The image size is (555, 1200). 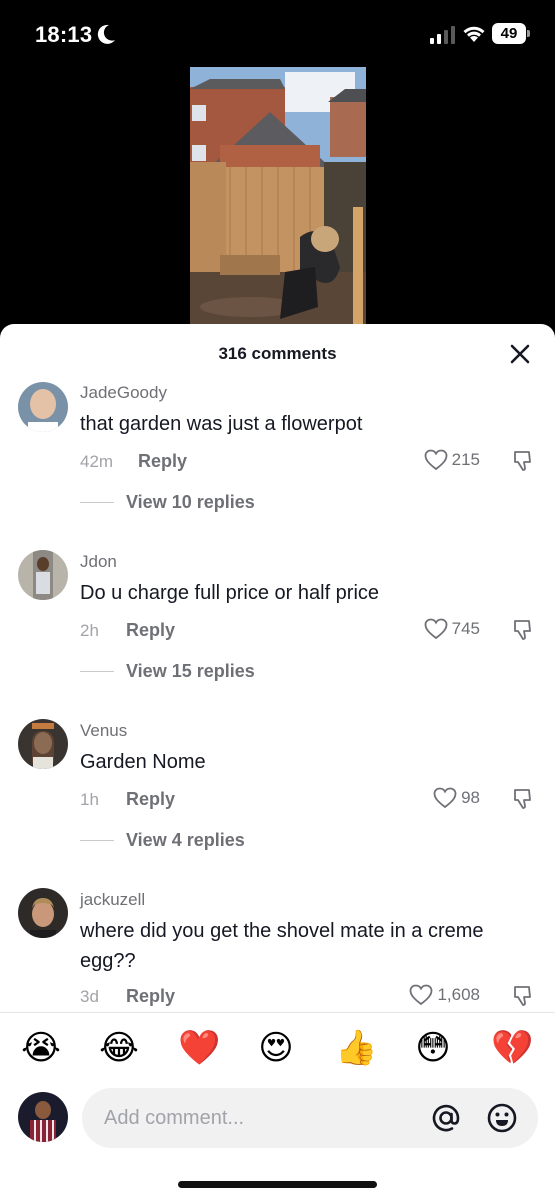 What do you see at coordinates (465, 459) in the screenshot?
I see `like-count: 215` at bounding box center [465, 459].